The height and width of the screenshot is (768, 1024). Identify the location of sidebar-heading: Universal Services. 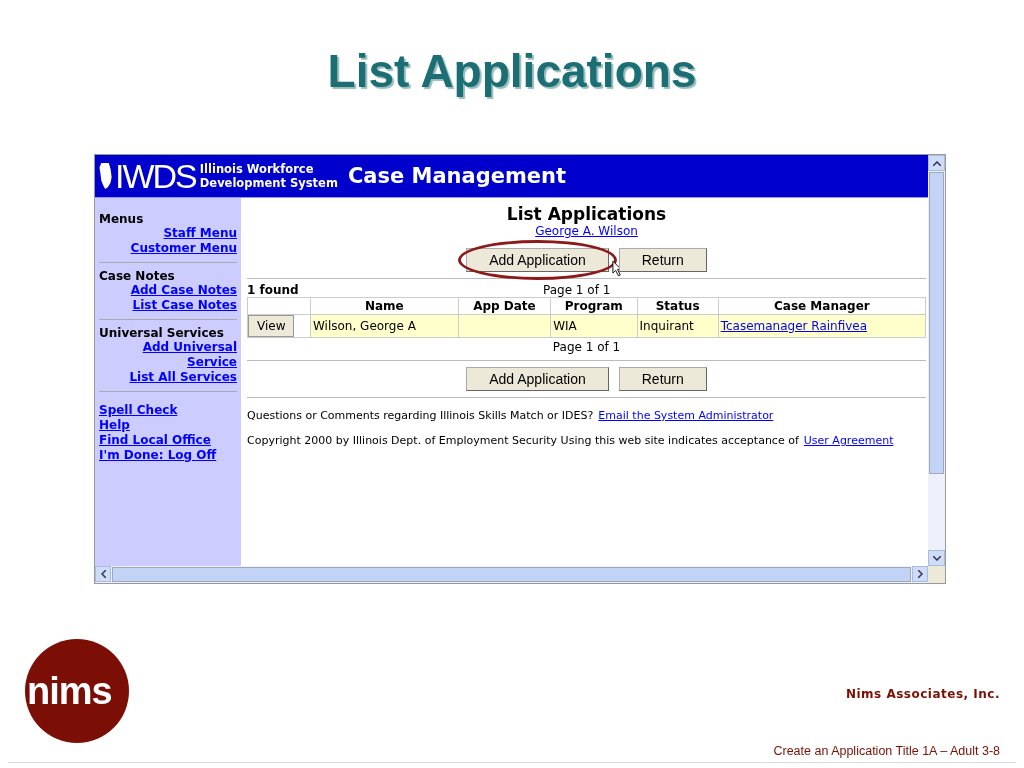
(162, 333).